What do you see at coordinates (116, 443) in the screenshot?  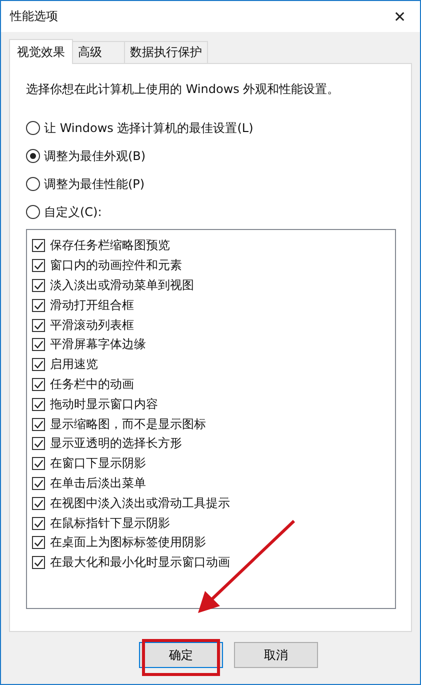 I see `checkbox-label: 显示亚透明的选择长方形` at bounding box center [116, 443].